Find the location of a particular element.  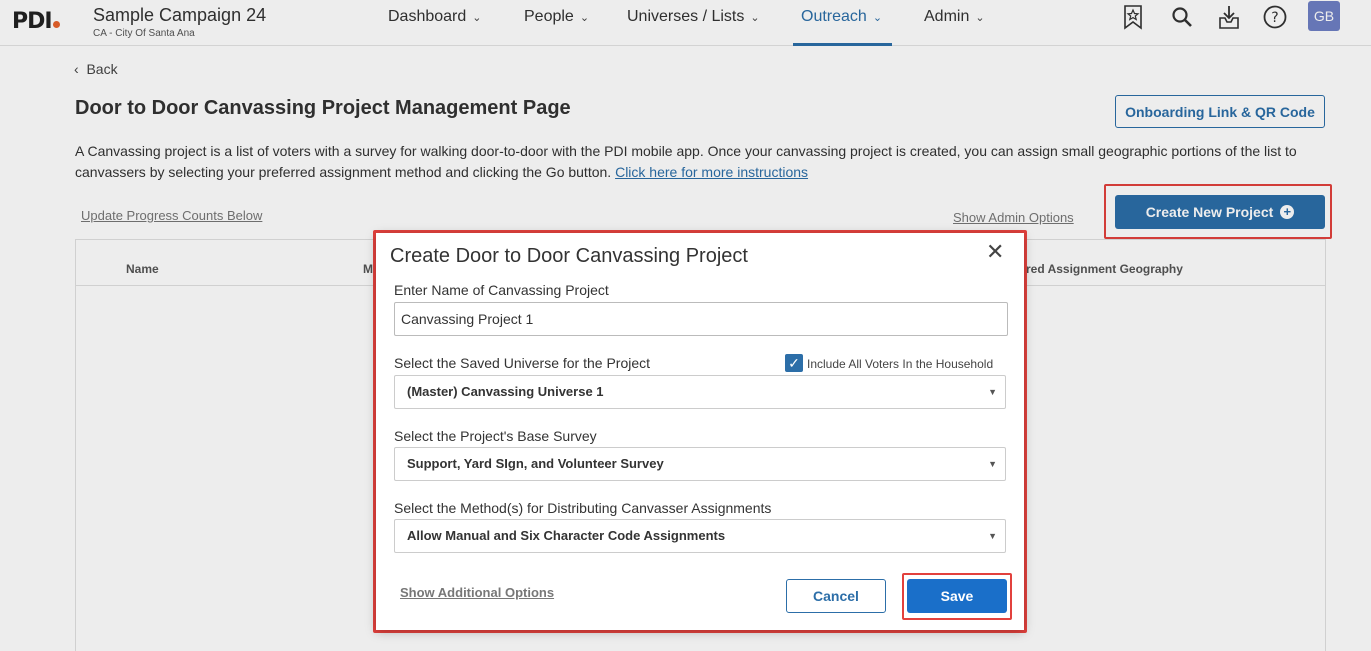

cancel-button: Cancel is located at coordinates (836, 596).